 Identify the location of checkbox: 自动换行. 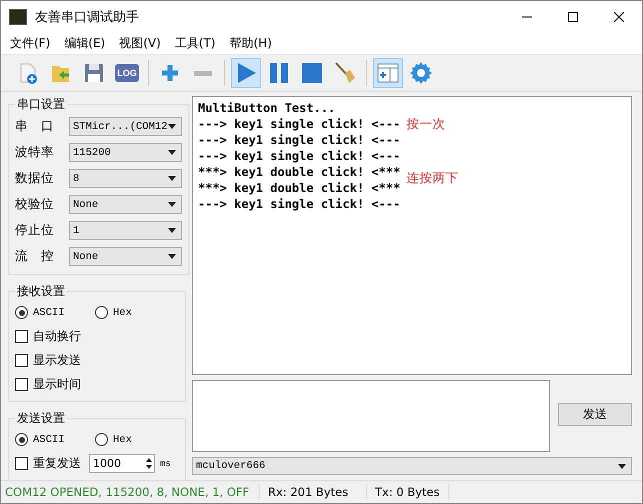
(97, 336).